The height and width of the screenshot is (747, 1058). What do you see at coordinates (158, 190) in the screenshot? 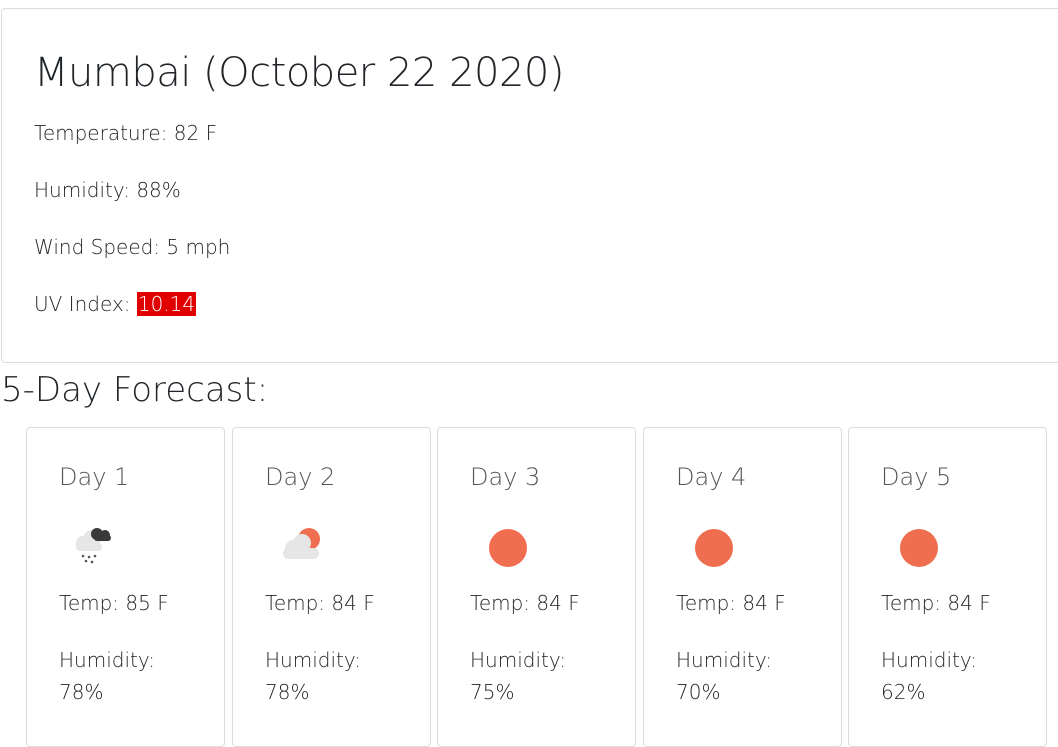
I see `humidity-value: 88%` at bounding box center [158, 190].